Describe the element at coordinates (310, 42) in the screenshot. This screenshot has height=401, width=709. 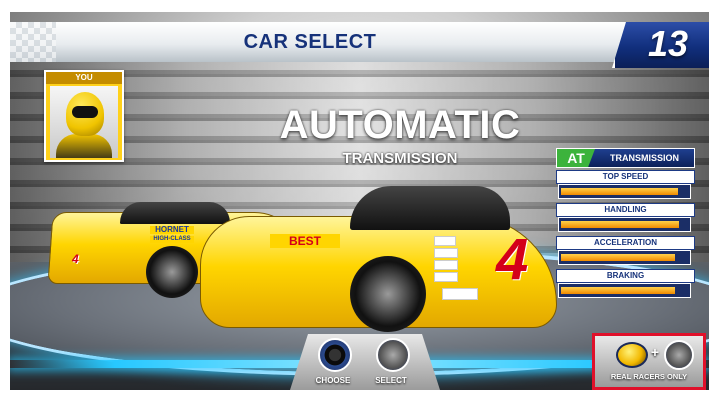
I see `page-title: CAR SELECT` at that location.